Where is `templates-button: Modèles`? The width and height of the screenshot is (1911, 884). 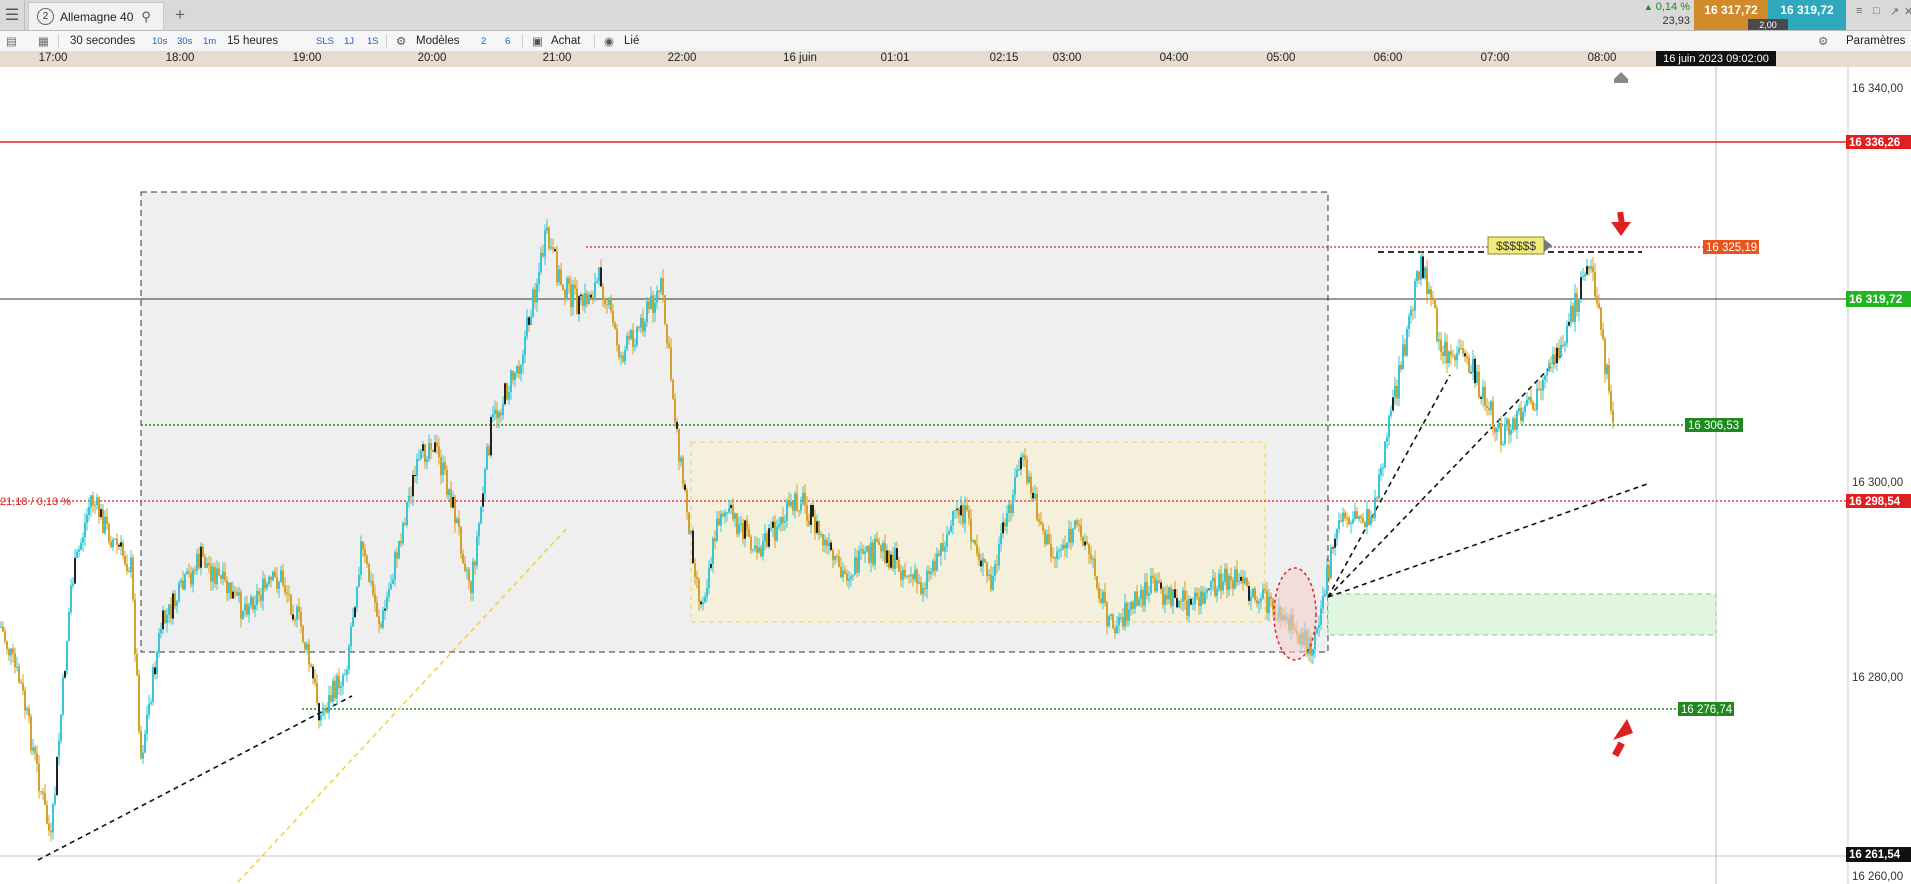
templates-button: Modèles is located at coordinates (437, 41).